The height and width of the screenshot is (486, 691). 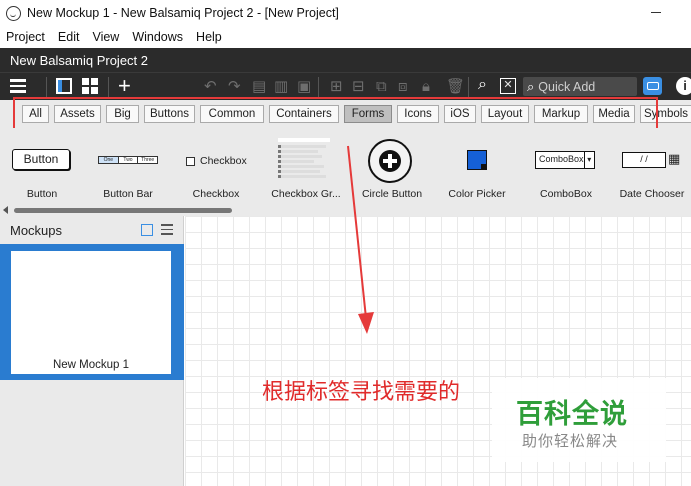 I want to click on library-item-checkbox: Checkbox Checkbox, so click(x=216, y=168).